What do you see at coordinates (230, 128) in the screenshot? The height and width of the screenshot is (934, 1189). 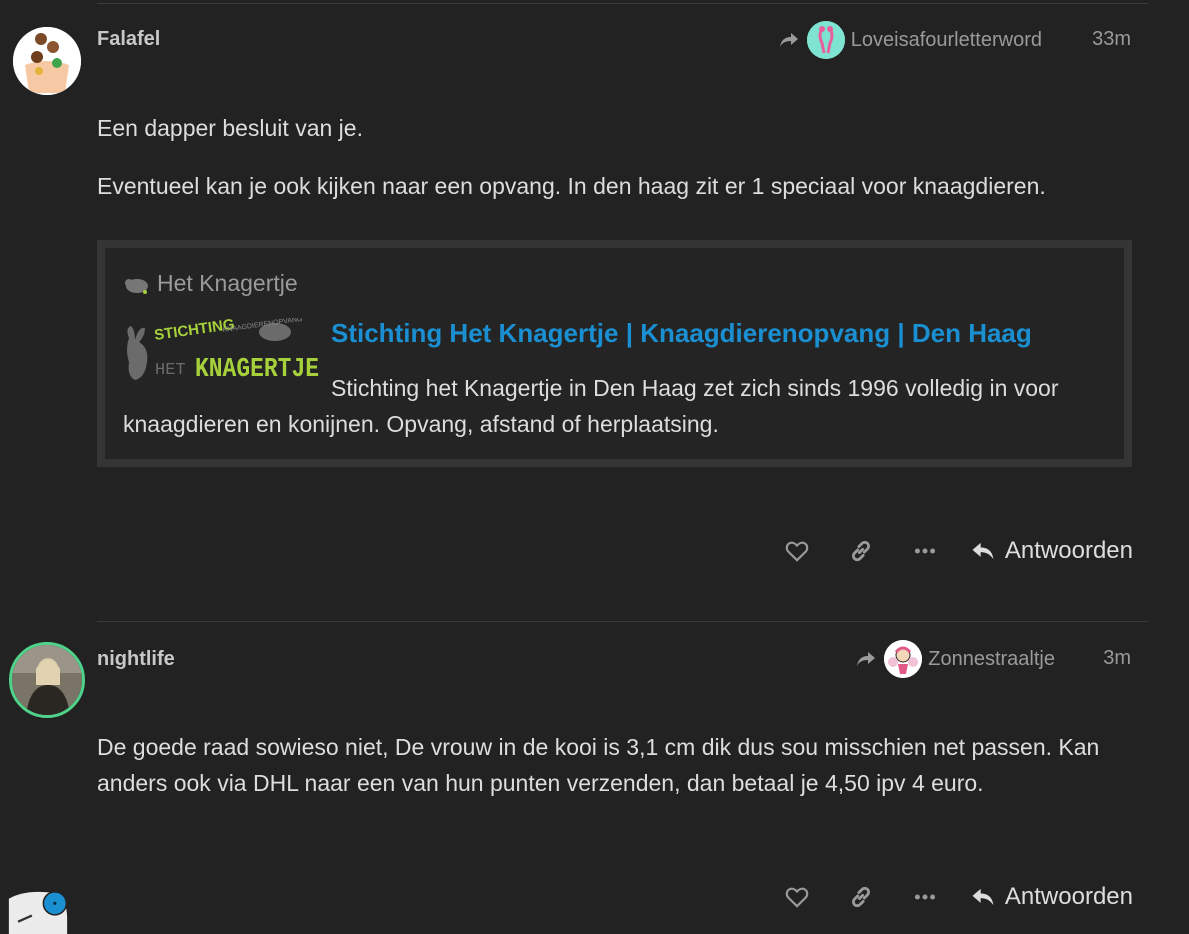 I see `post-paragraph: Een dapper besluit van je.` at bounding box center [230, 128].